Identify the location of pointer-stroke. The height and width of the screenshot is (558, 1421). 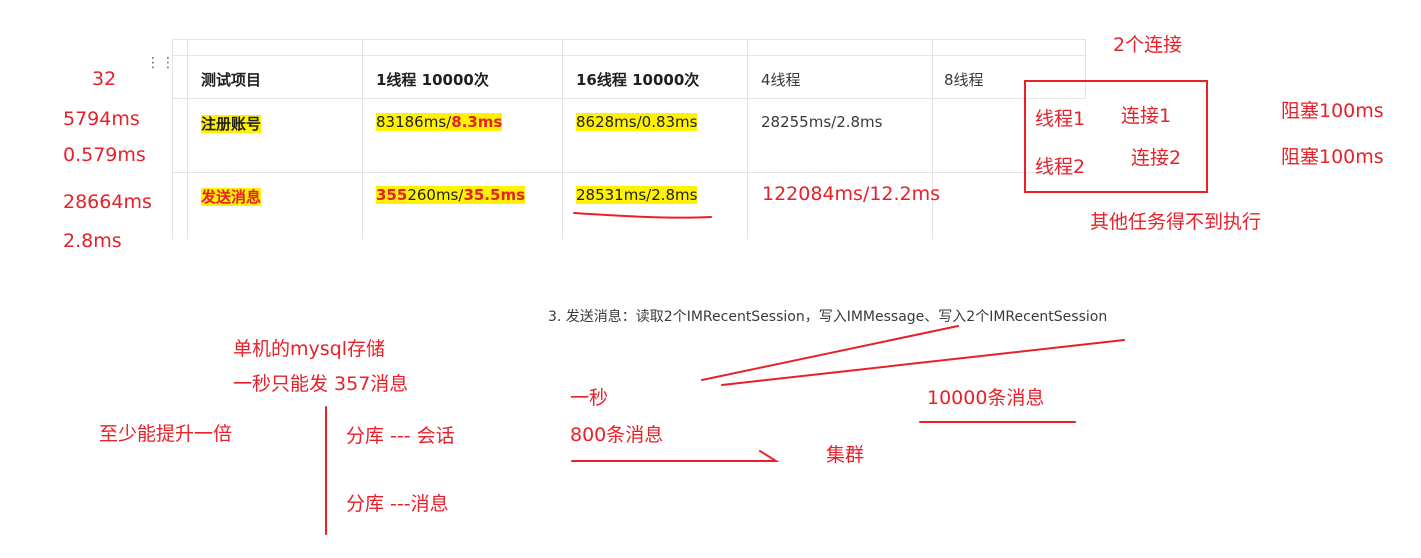
(830, 353).